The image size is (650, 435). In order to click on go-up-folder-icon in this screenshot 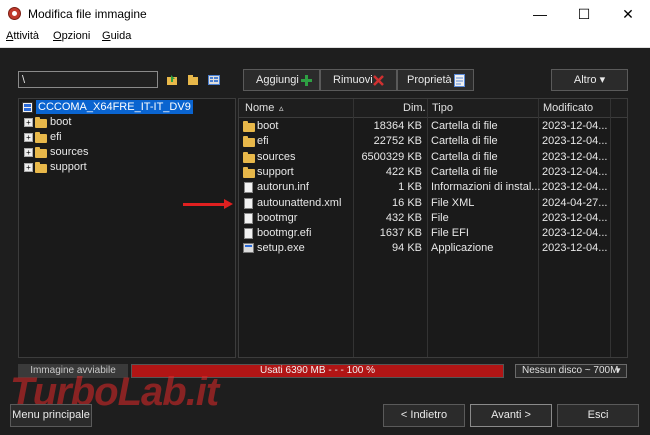, I will do `click(172, 80)`.